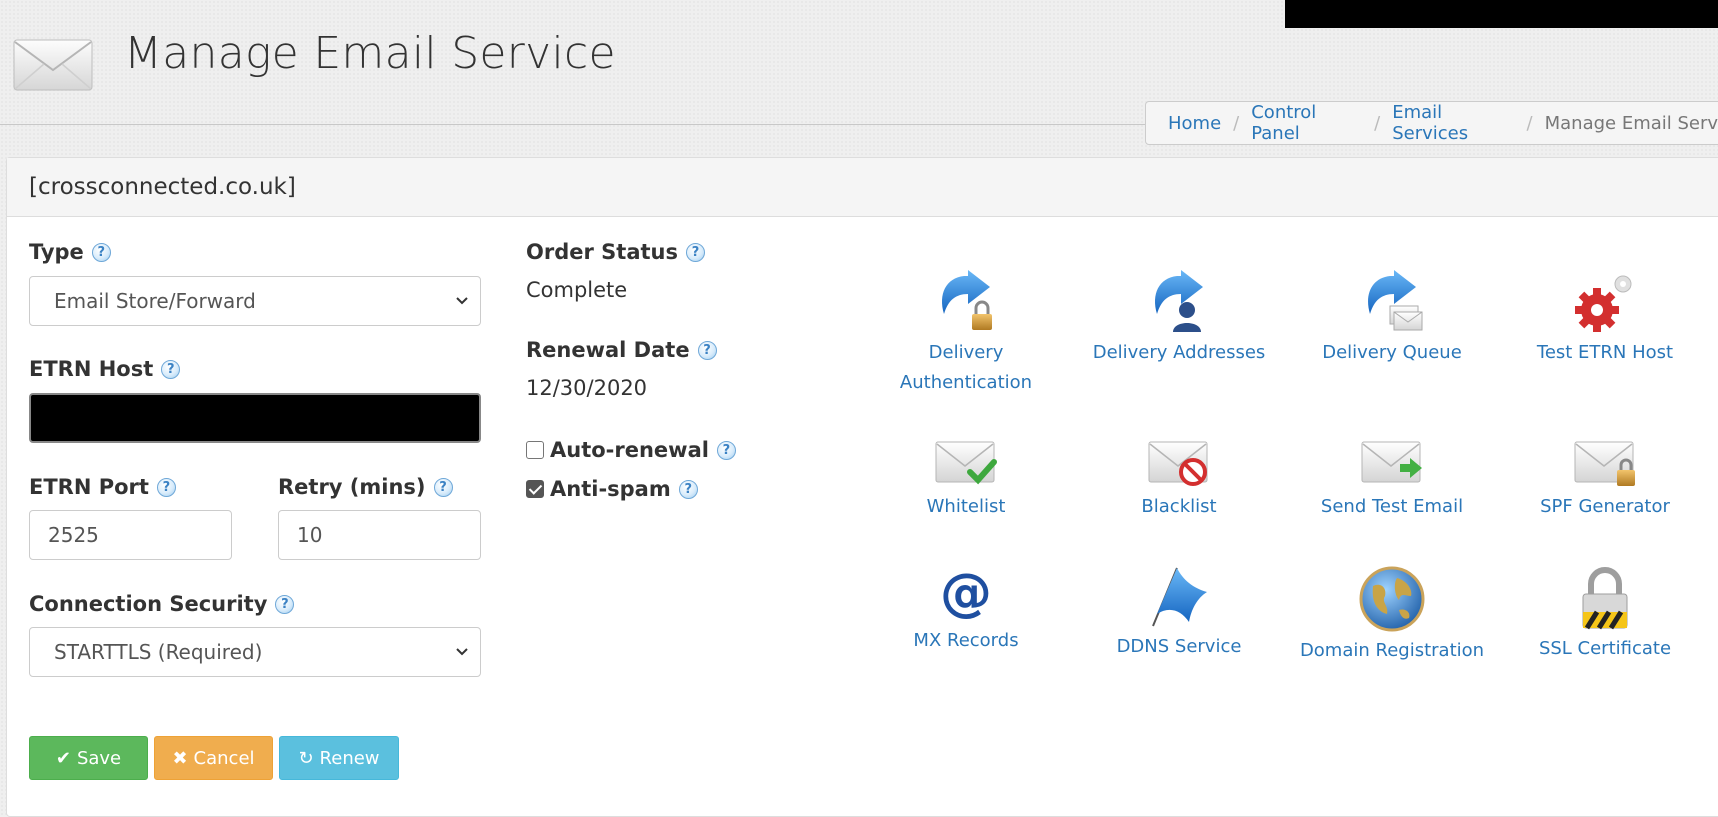  I want to click on tool-delivery-authentication: Delivery Authentication, so click(966, 334).